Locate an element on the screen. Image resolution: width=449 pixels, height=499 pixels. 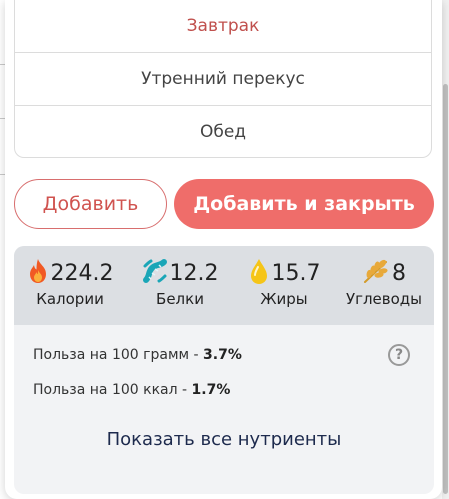
fire-icon is located at coordinates (38, 273).